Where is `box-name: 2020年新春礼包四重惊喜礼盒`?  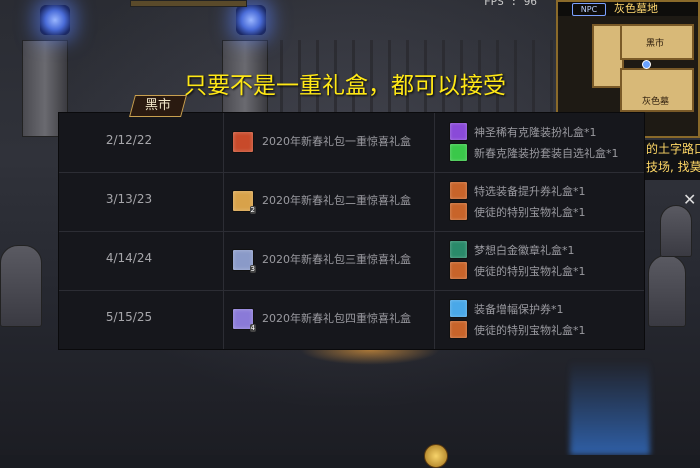
box-name: 2020年新春礼包四重惊喜礼盒 is located at coordinates (336, 318).